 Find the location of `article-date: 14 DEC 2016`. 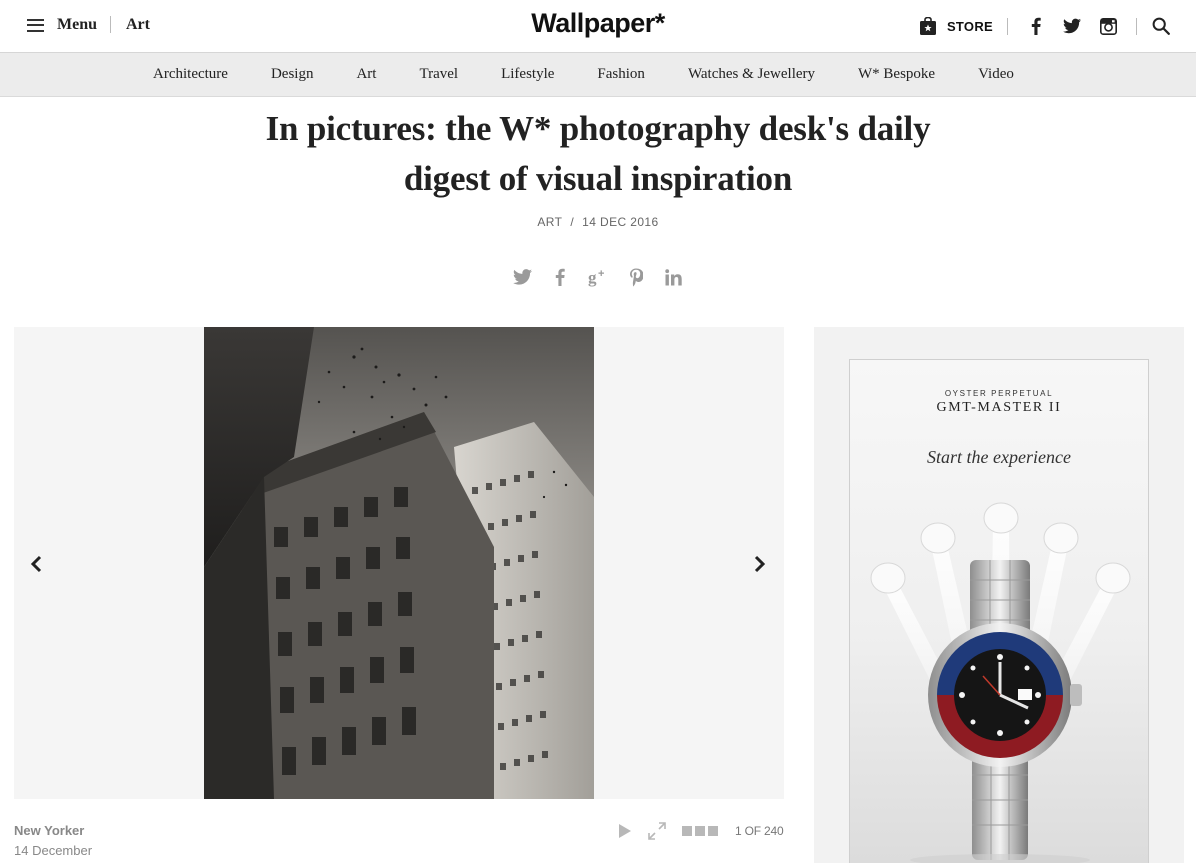

article-date: 14 DEC 2016 is located at coordinates (620, 222).